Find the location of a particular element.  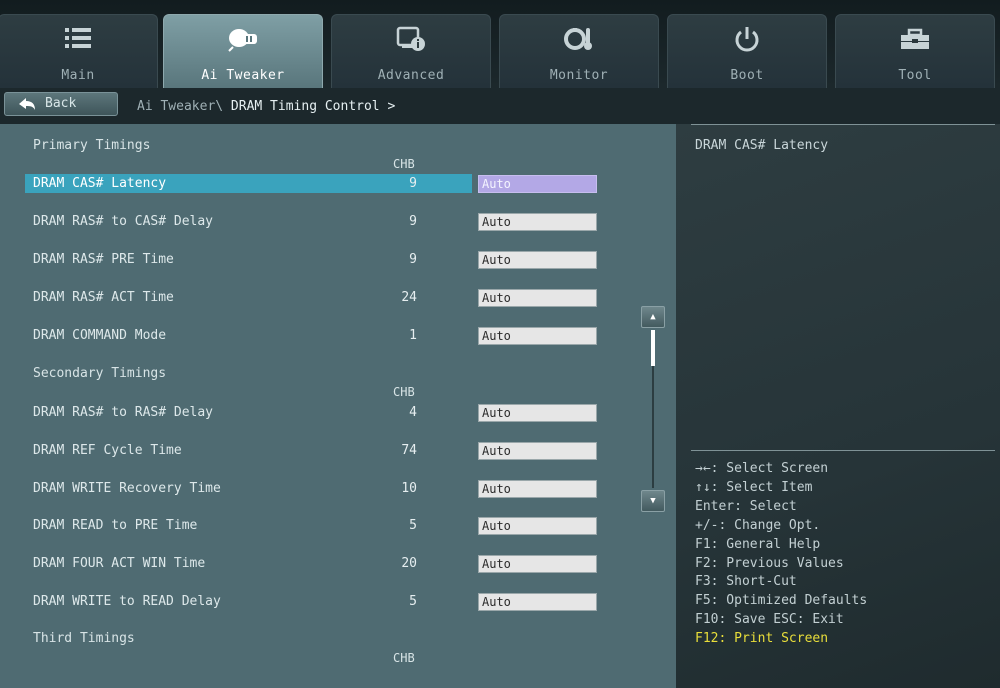

setting-row-cas-latency: DRAM CAS# Latency 9 Auto is located at coordinates (311, 183).